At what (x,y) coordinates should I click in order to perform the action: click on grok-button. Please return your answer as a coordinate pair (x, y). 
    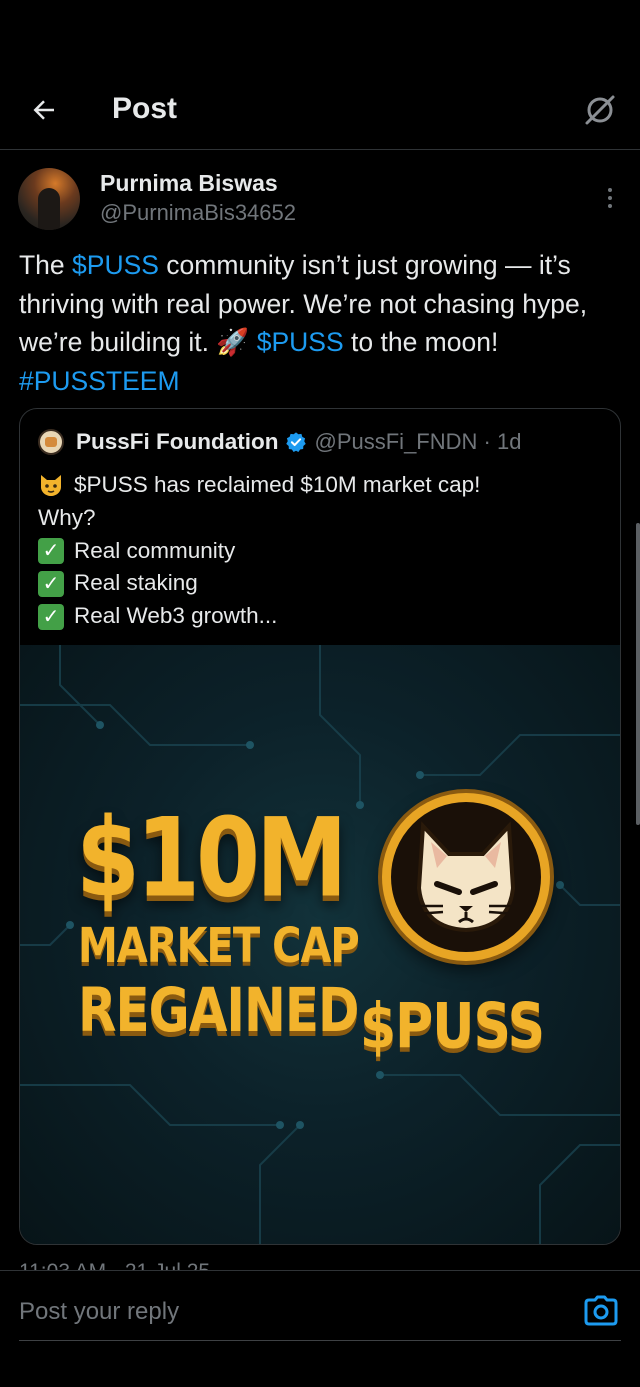
    Looking at the image, I should click on (600, 110).